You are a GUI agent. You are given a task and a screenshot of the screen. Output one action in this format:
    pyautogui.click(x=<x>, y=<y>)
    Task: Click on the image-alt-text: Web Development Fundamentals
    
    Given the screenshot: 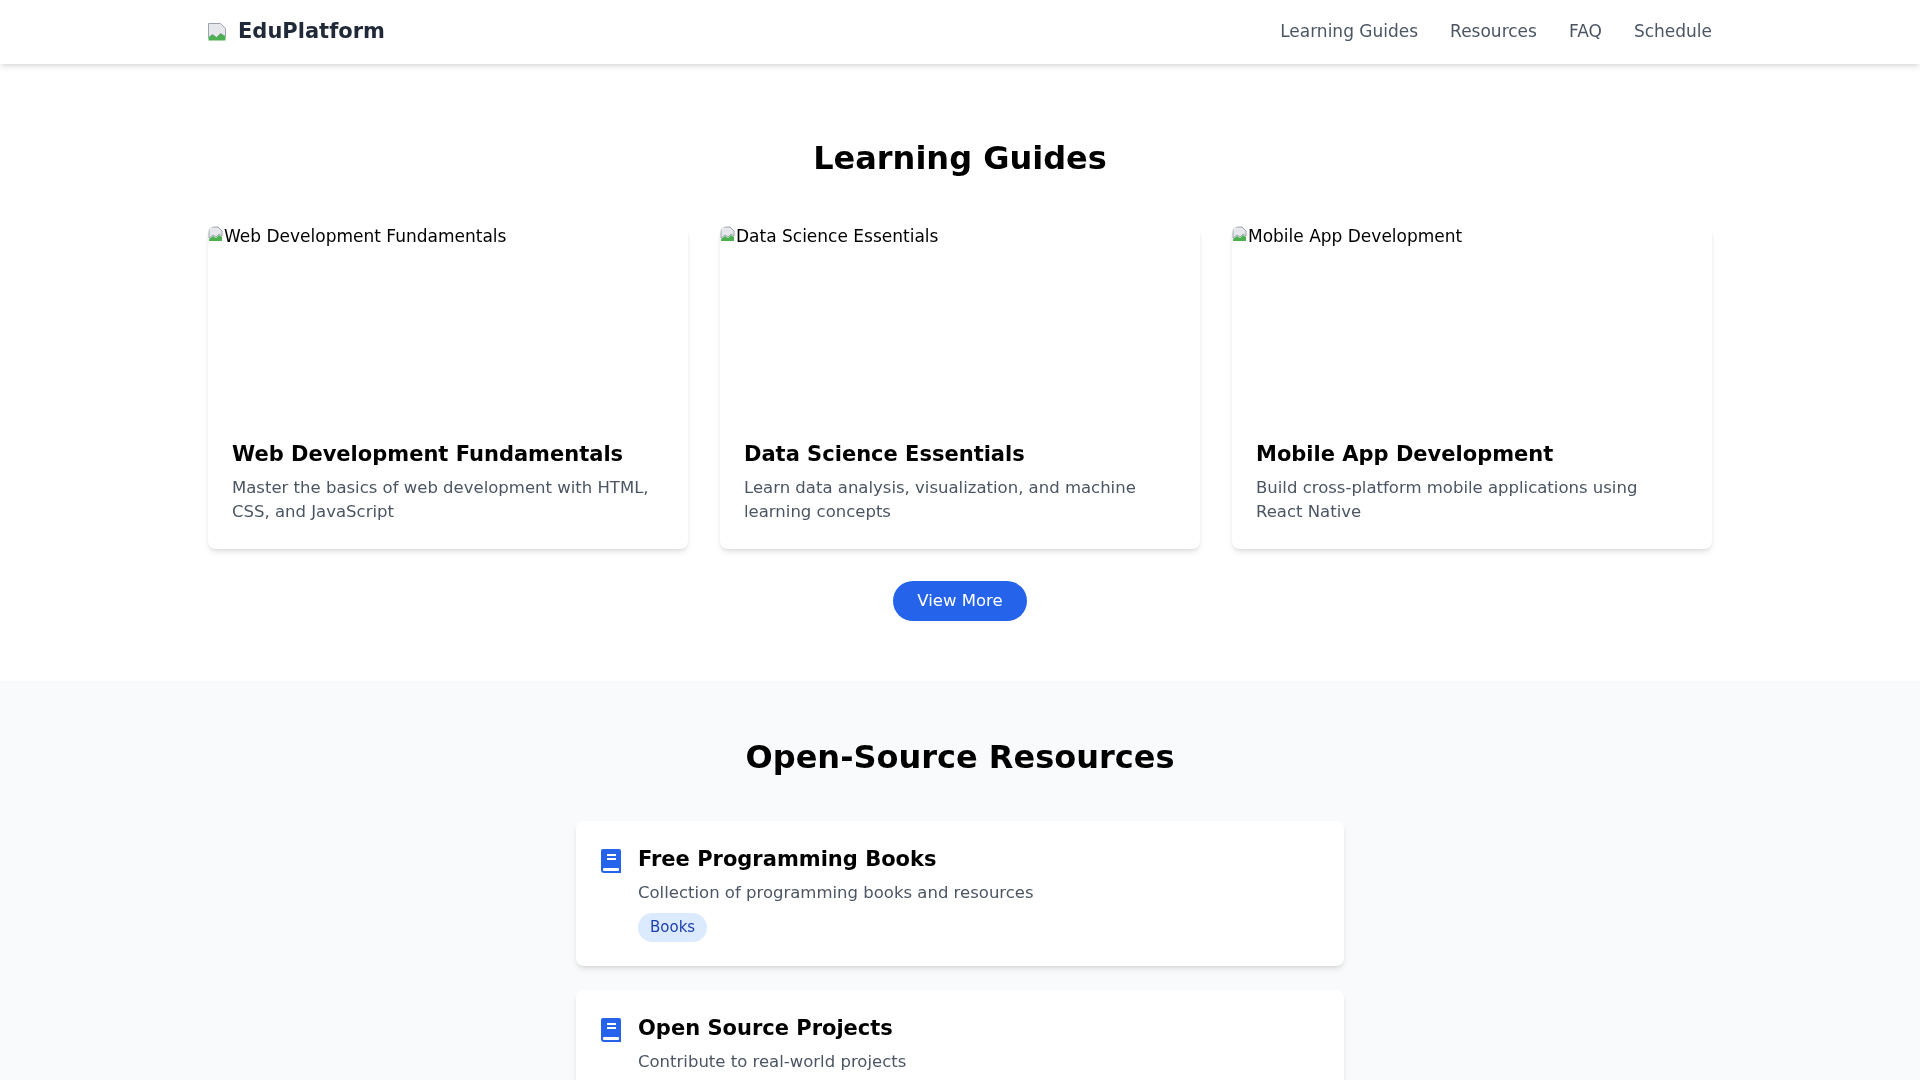 What is the action you would take?
    pyautogui.click(x=365, y=236)
    